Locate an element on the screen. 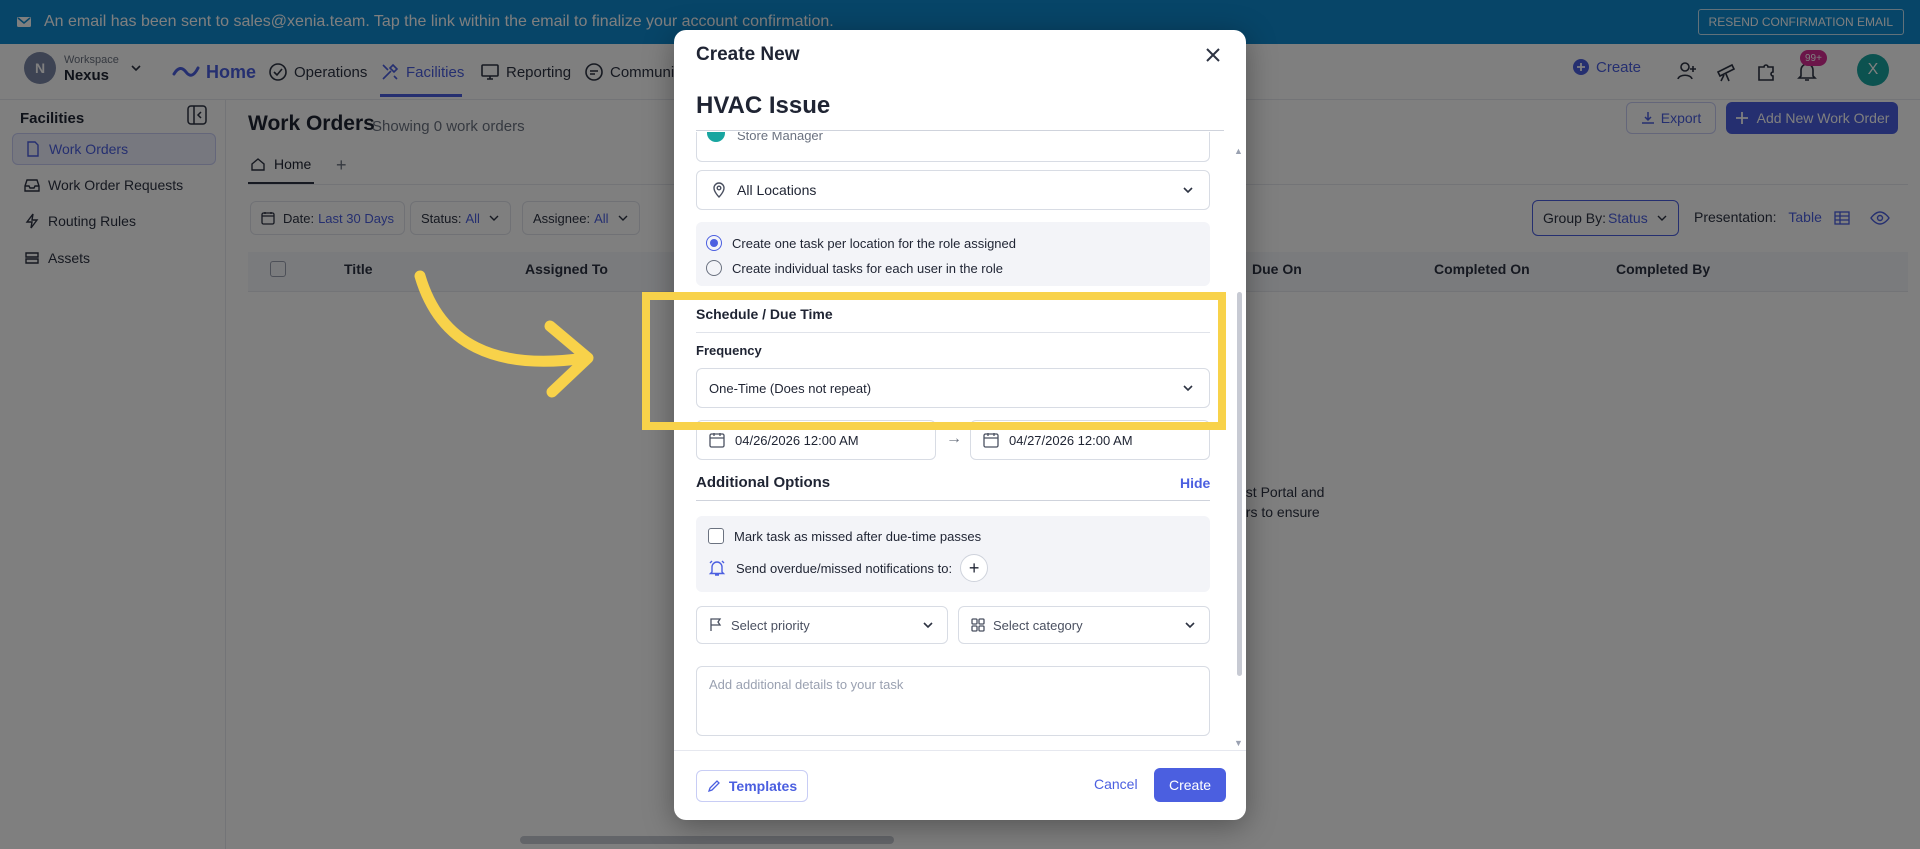 The height and width of the screenshot is (849, 1920). radio-button is located at coordinates (714, 268).